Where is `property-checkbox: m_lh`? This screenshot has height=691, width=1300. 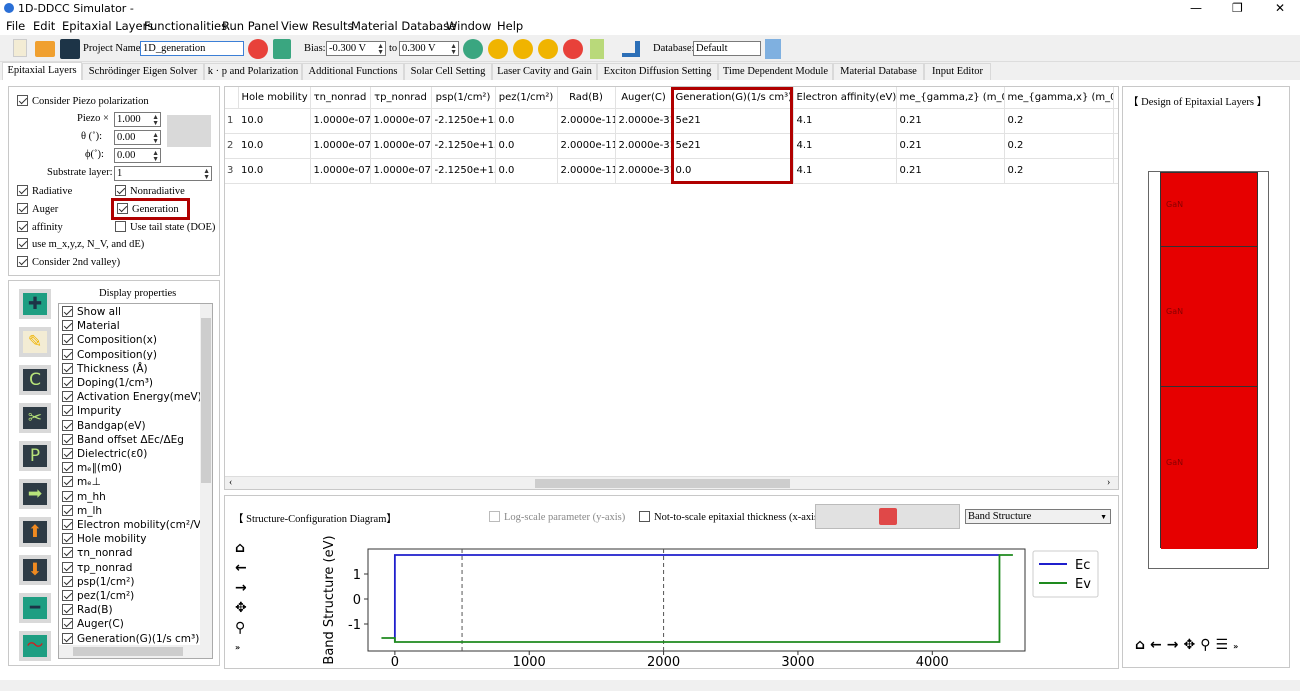
property-checkbox: m_lh is located at coordinates (82, 510).